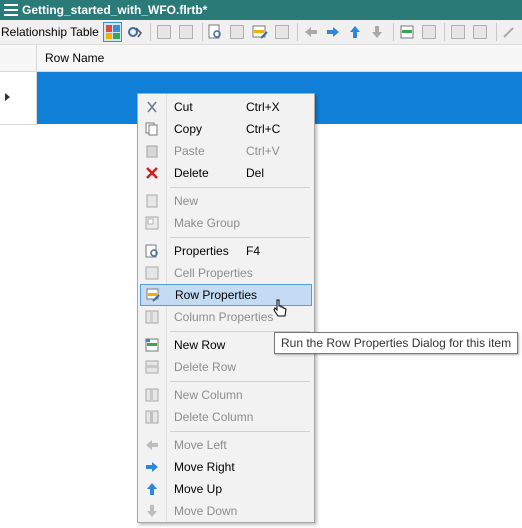  What do you see at coordinates (261, 10) in the screenshot?
I see `title-bar: Getting_started_with_WFO.flrtb*` at bounding box center [261, 10].